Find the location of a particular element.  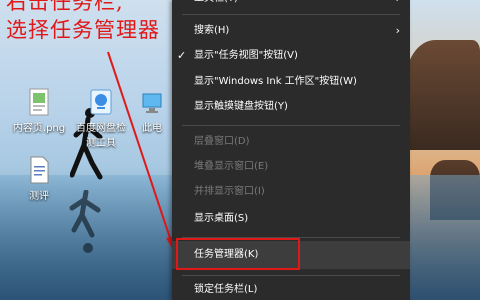

desktop-icon-label: 测评 is located at coordinates (39, 196).